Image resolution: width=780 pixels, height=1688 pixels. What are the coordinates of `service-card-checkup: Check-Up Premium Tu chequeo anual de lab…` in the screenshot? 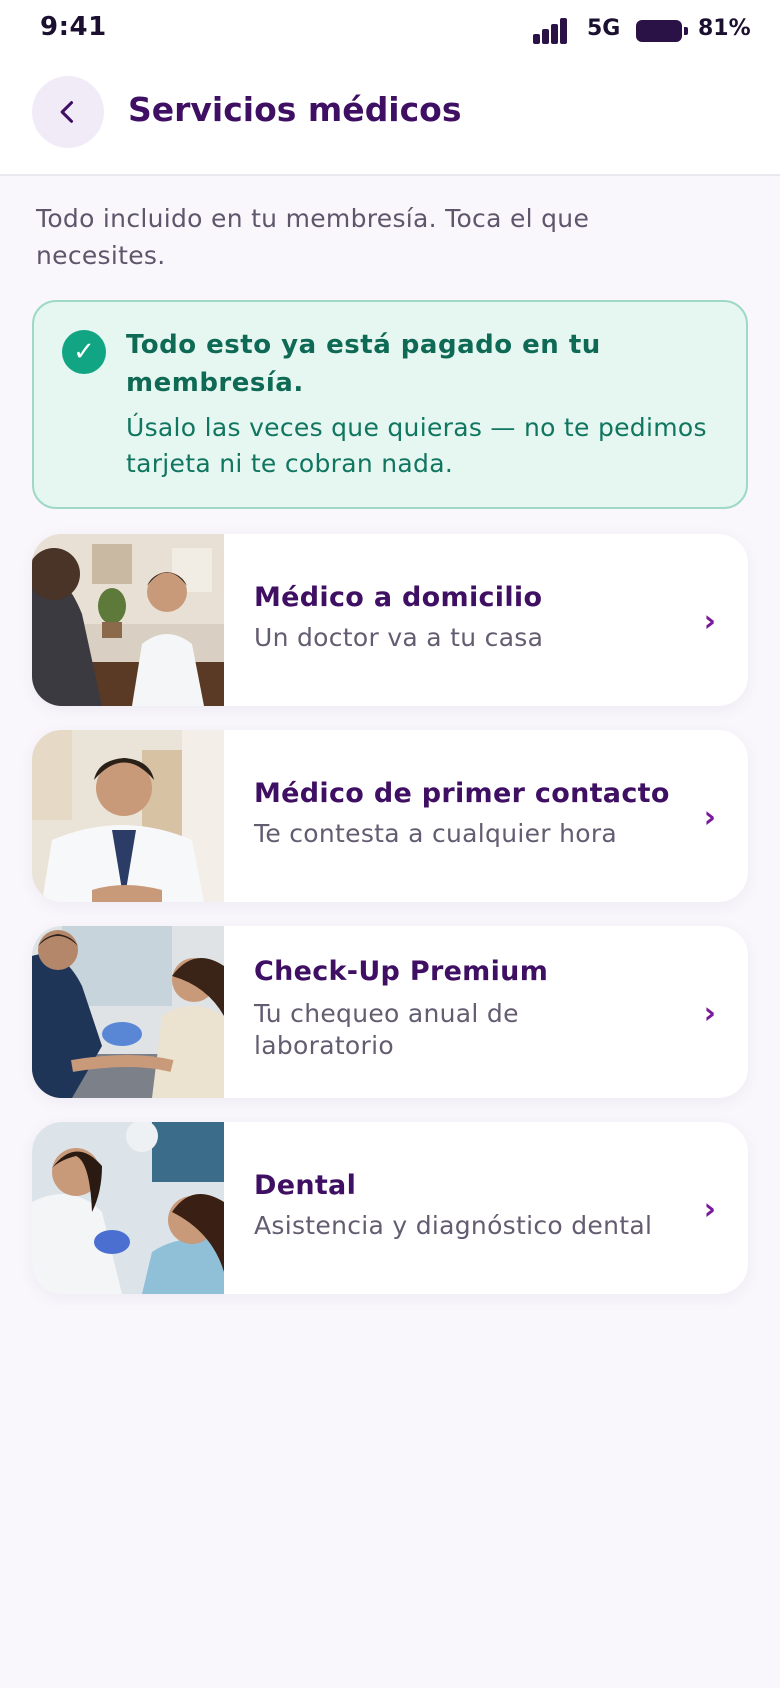 It's located at (390, 1012).